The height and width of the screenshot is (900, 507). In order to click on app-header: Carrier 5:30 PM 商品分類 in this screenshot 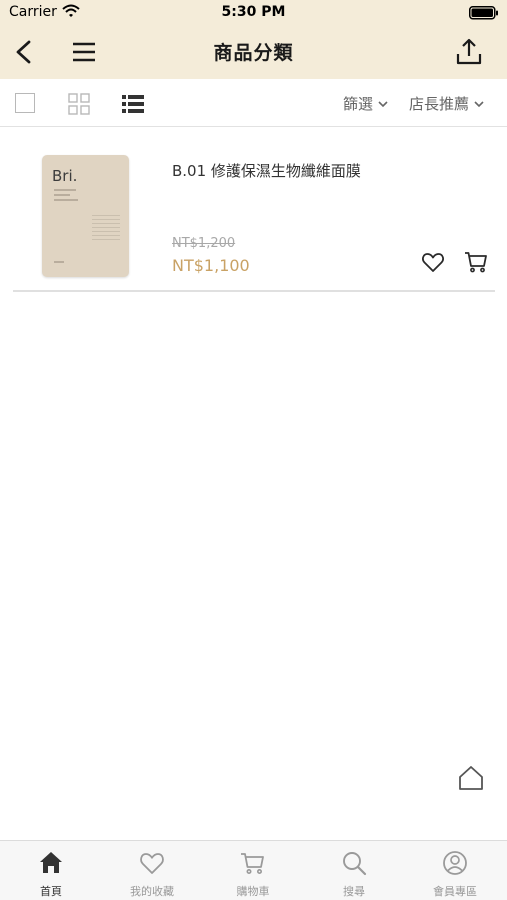, I will do `click(253, 39)`.